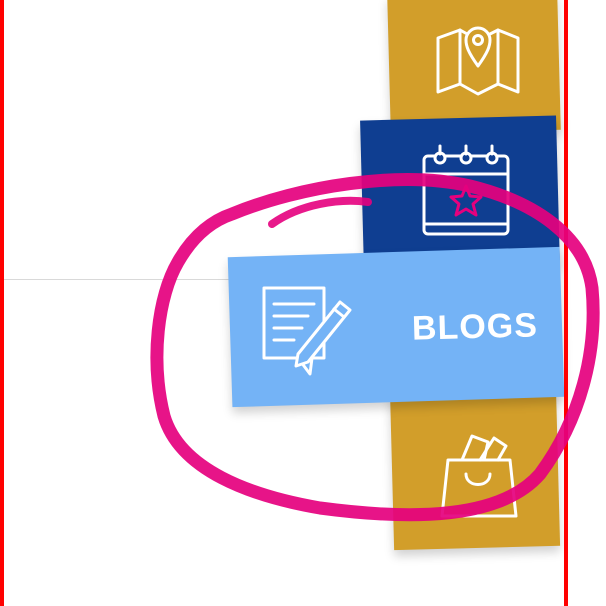  What do you see at coordinates (2, 303) in the screenshot?
I see `left-border-line` at bounding box center [2, 303].